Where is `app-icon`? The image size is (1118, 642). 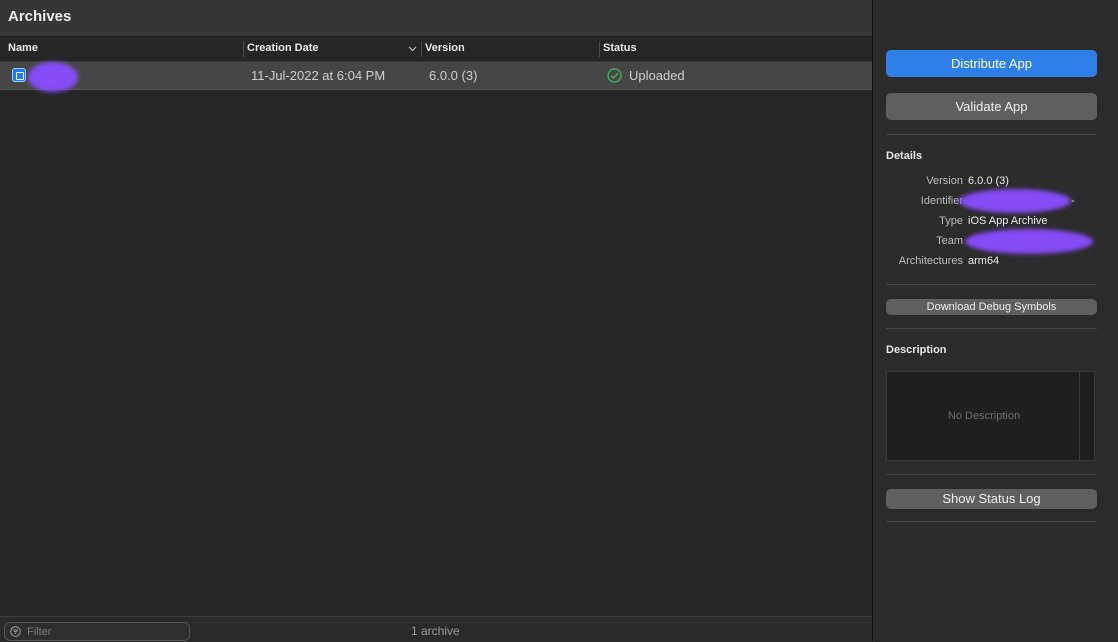 app-icon is located at coordinates (19, 75).